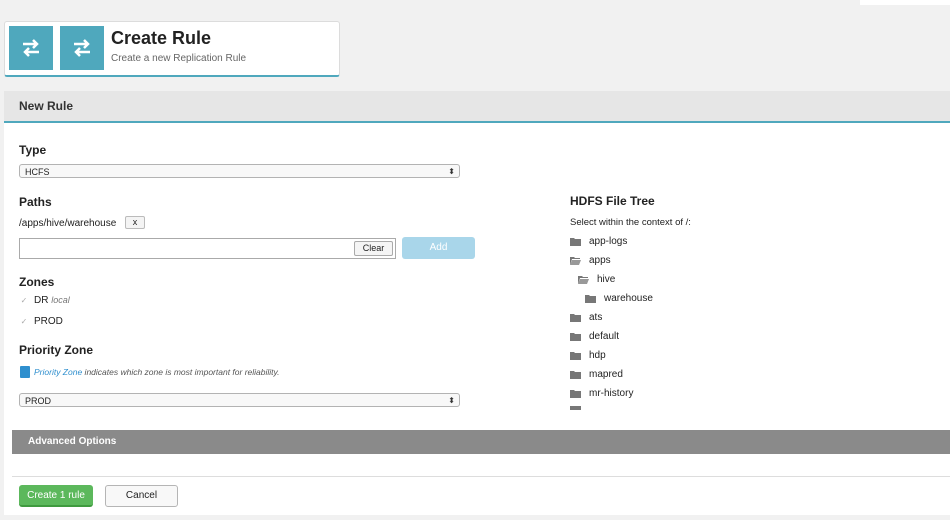 This screenshot has width=950, height=520. What do you see at coordinates (438, 248) in the screenshot?
I see `add-path-button: Add` at bounding box center [438, 248].